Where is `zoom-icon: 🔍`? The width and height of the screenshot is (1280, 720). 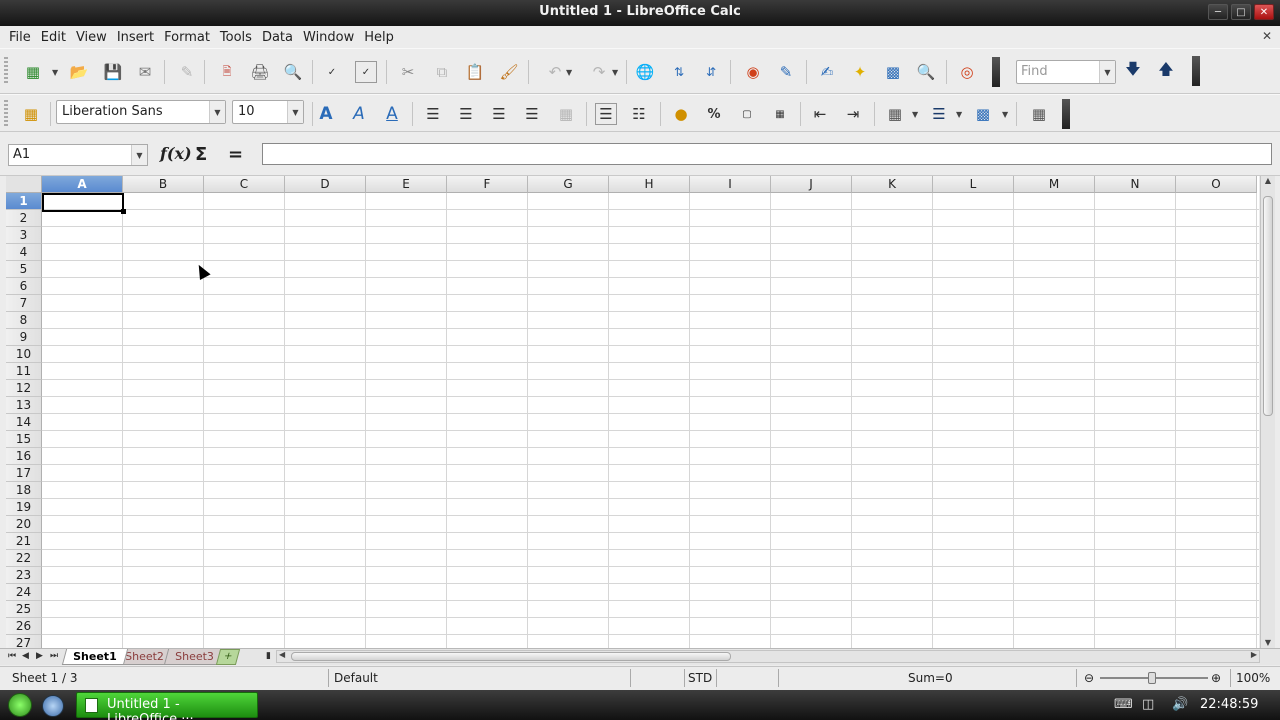
zoom-icon: 🔍 is located at coordinates (926, 72).